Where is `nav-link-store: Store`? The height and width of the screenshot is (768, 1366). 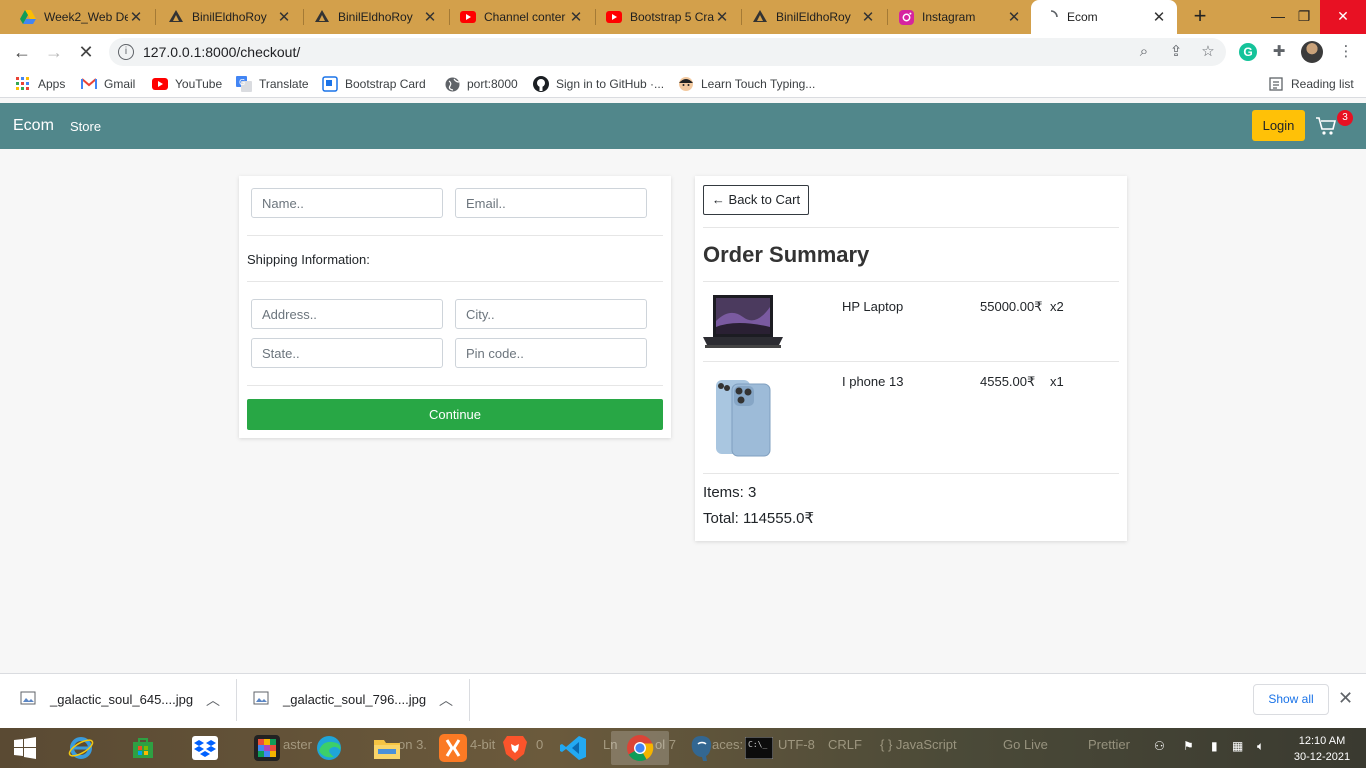
nav-link-store: Store is located at coordinates (85, 126).